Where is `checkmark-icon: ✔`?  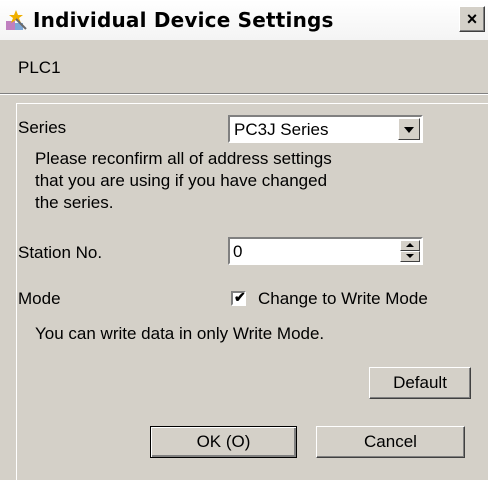 checkmark-icon: ✔ is located at coordinates (240, 297).